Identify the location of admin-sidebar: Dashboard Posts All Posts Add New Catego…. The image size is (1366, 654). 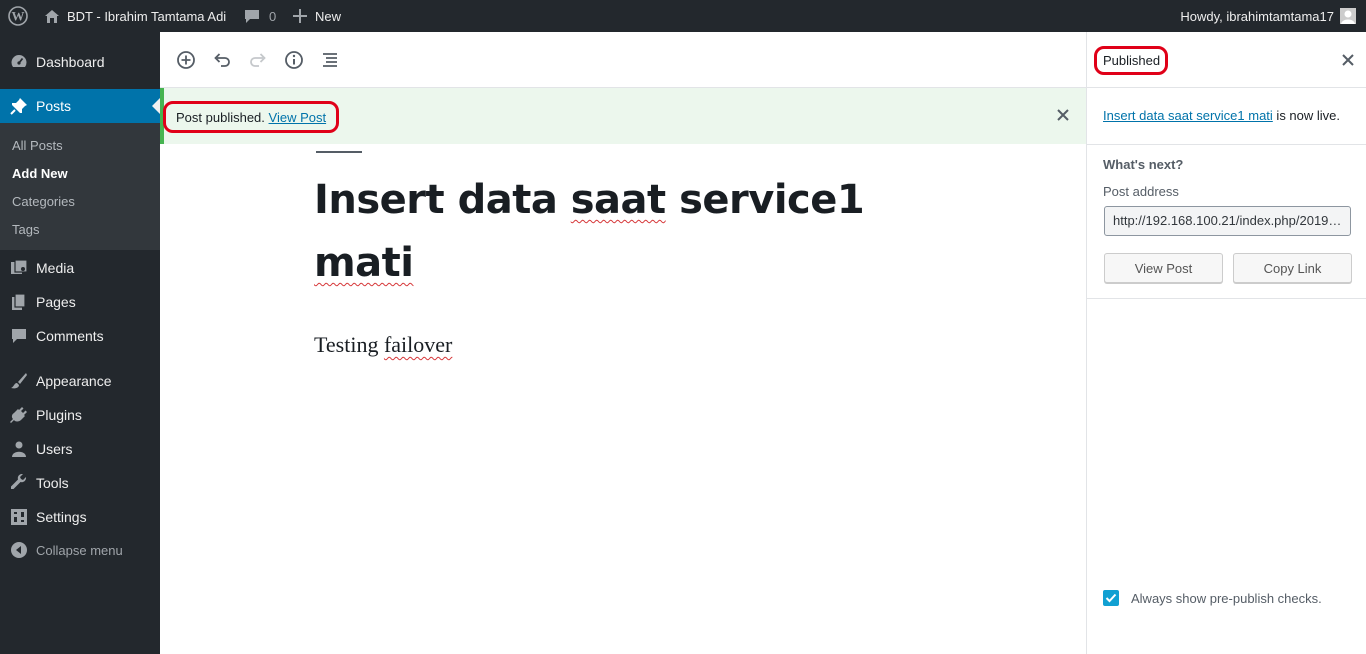
(80, 343).